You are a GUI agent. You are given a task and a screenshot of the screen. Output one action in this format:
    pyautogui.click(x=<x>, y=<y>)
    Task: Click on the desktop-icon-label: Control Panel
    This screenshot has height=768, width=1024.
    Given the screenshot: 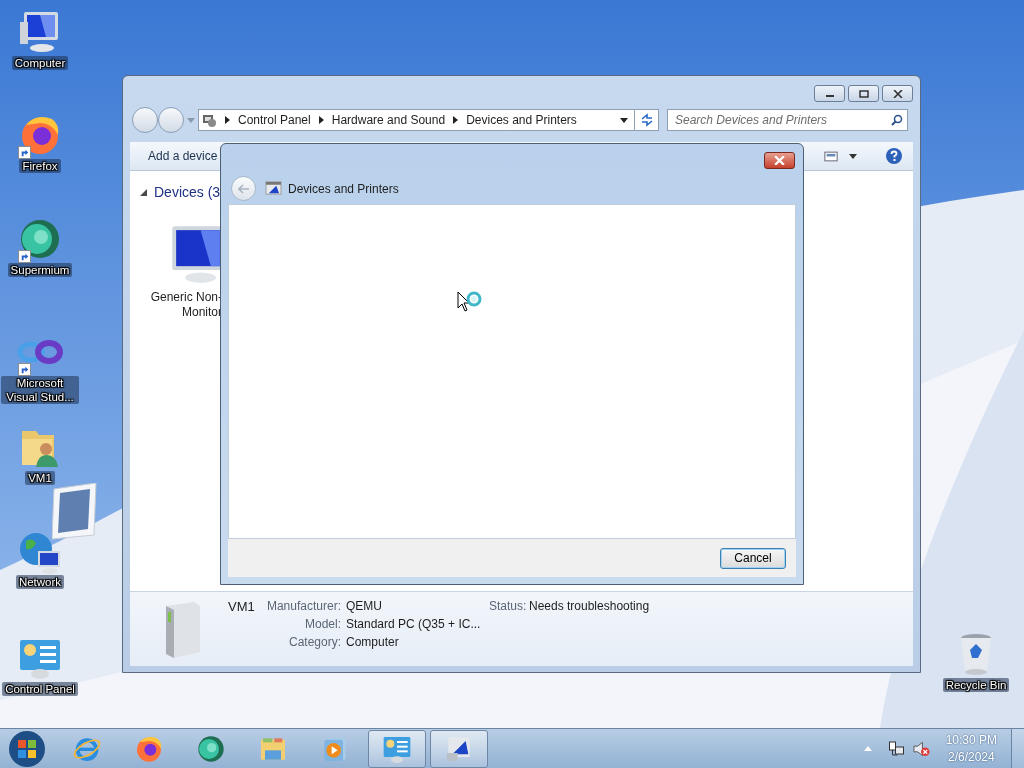 What is the action you would take?
    pyautogui.click(x=40, y=689)
    